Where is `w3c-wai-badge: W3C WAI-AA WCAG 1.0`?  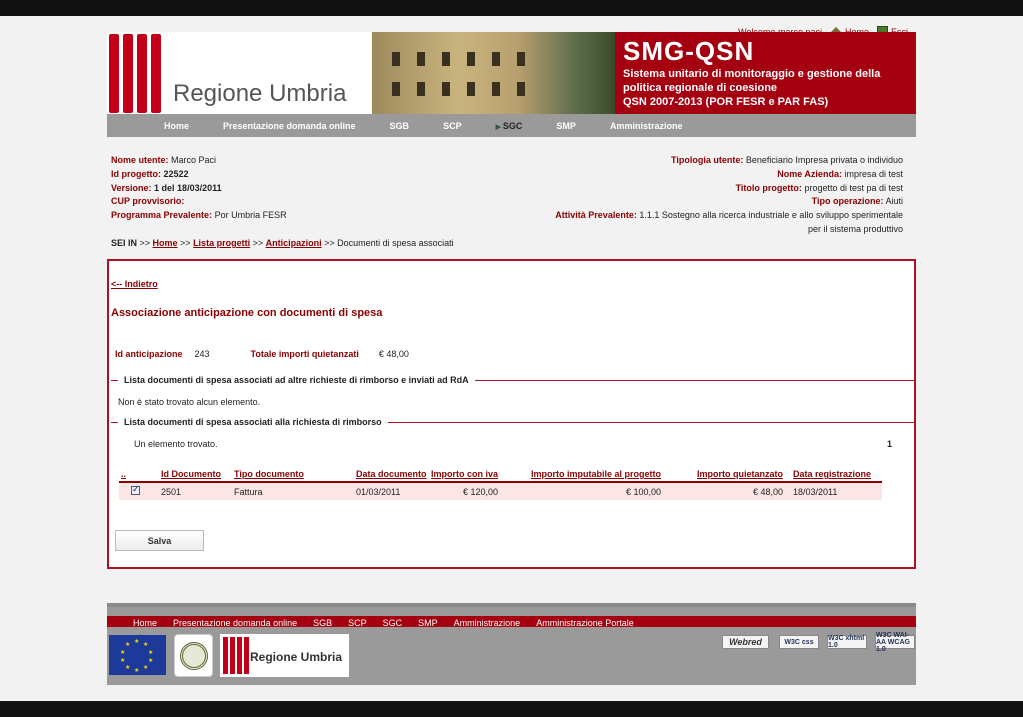
w3c-wai-badge: W3C WAI-AA WCAG 1.0 is located at coordinates (895, 642).